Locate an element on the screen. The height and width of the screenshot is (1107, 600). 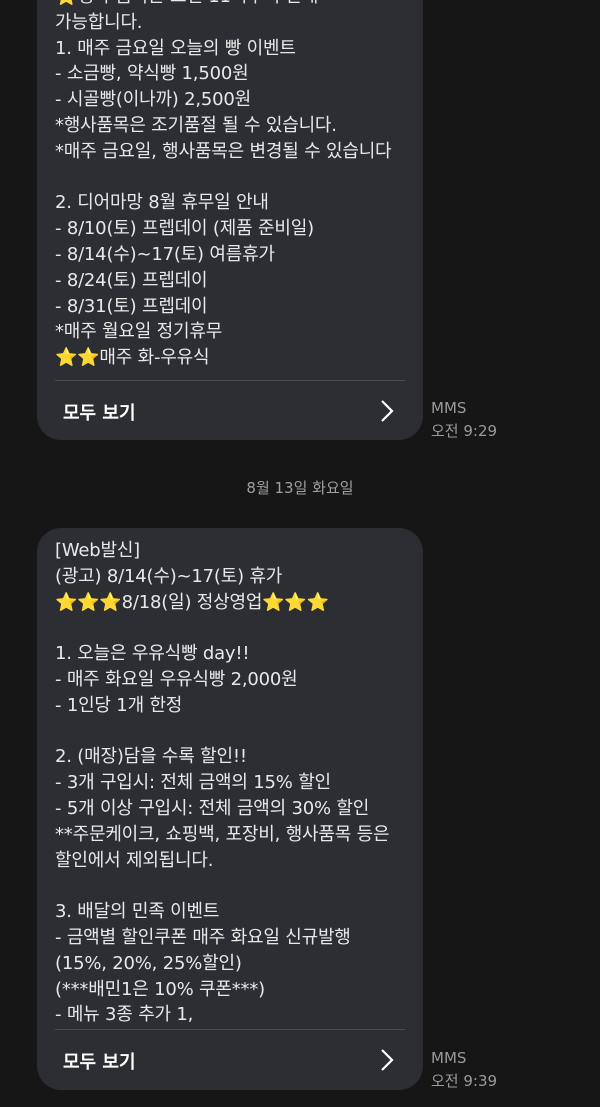
message-line: - 8/14(수)~17(토) 여름휴가 is located at coordinates (165, 254).